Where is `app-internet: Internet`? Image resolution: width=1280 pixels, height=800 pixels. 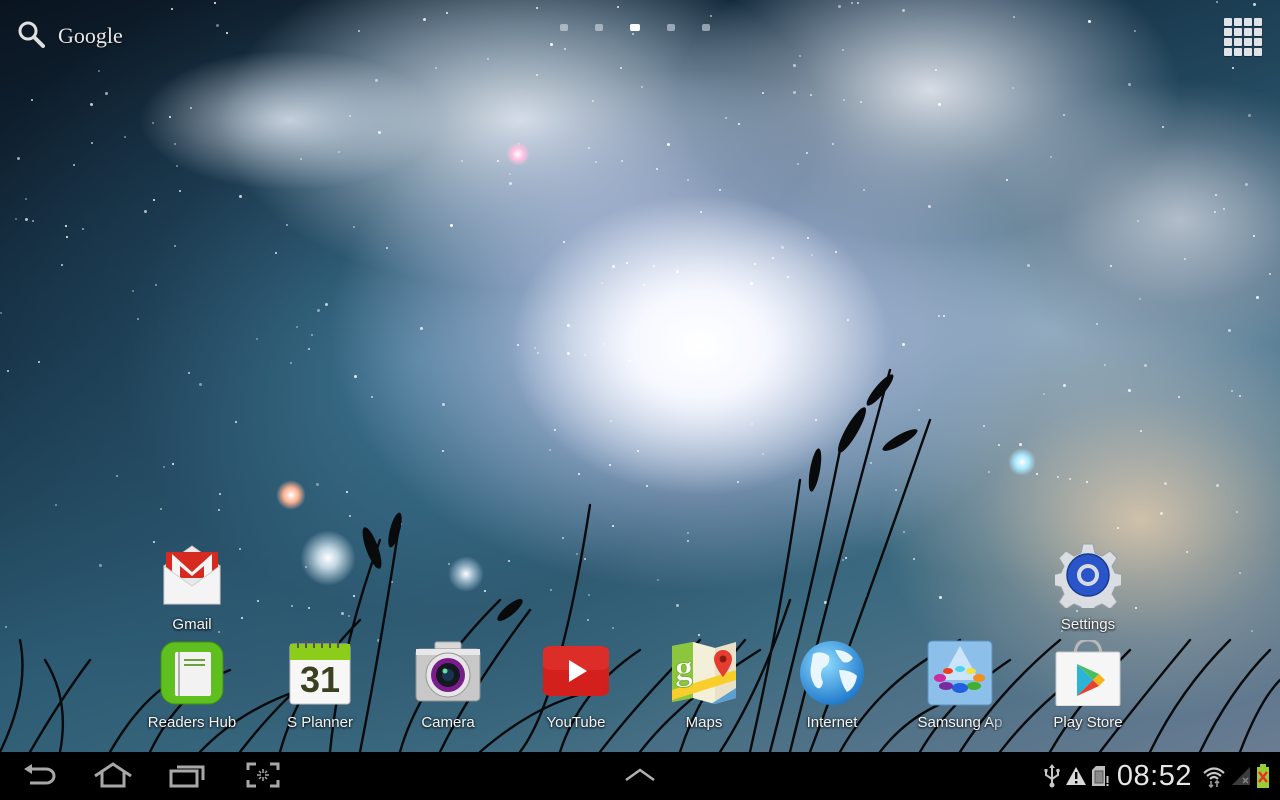
app-internet: Internet is located at coordinates (832, 688).